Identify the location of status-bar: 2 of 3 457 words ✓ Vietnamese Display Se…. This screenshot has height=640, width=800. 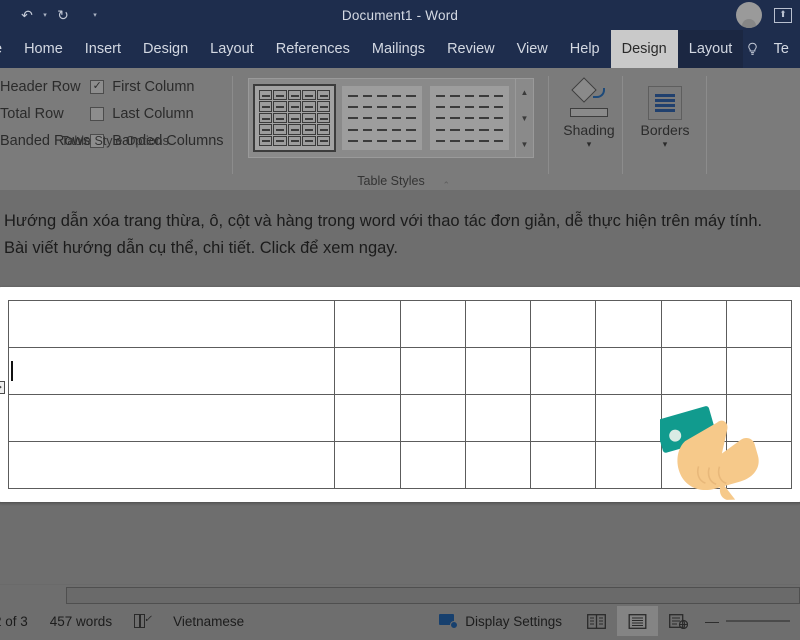
(400, 621).